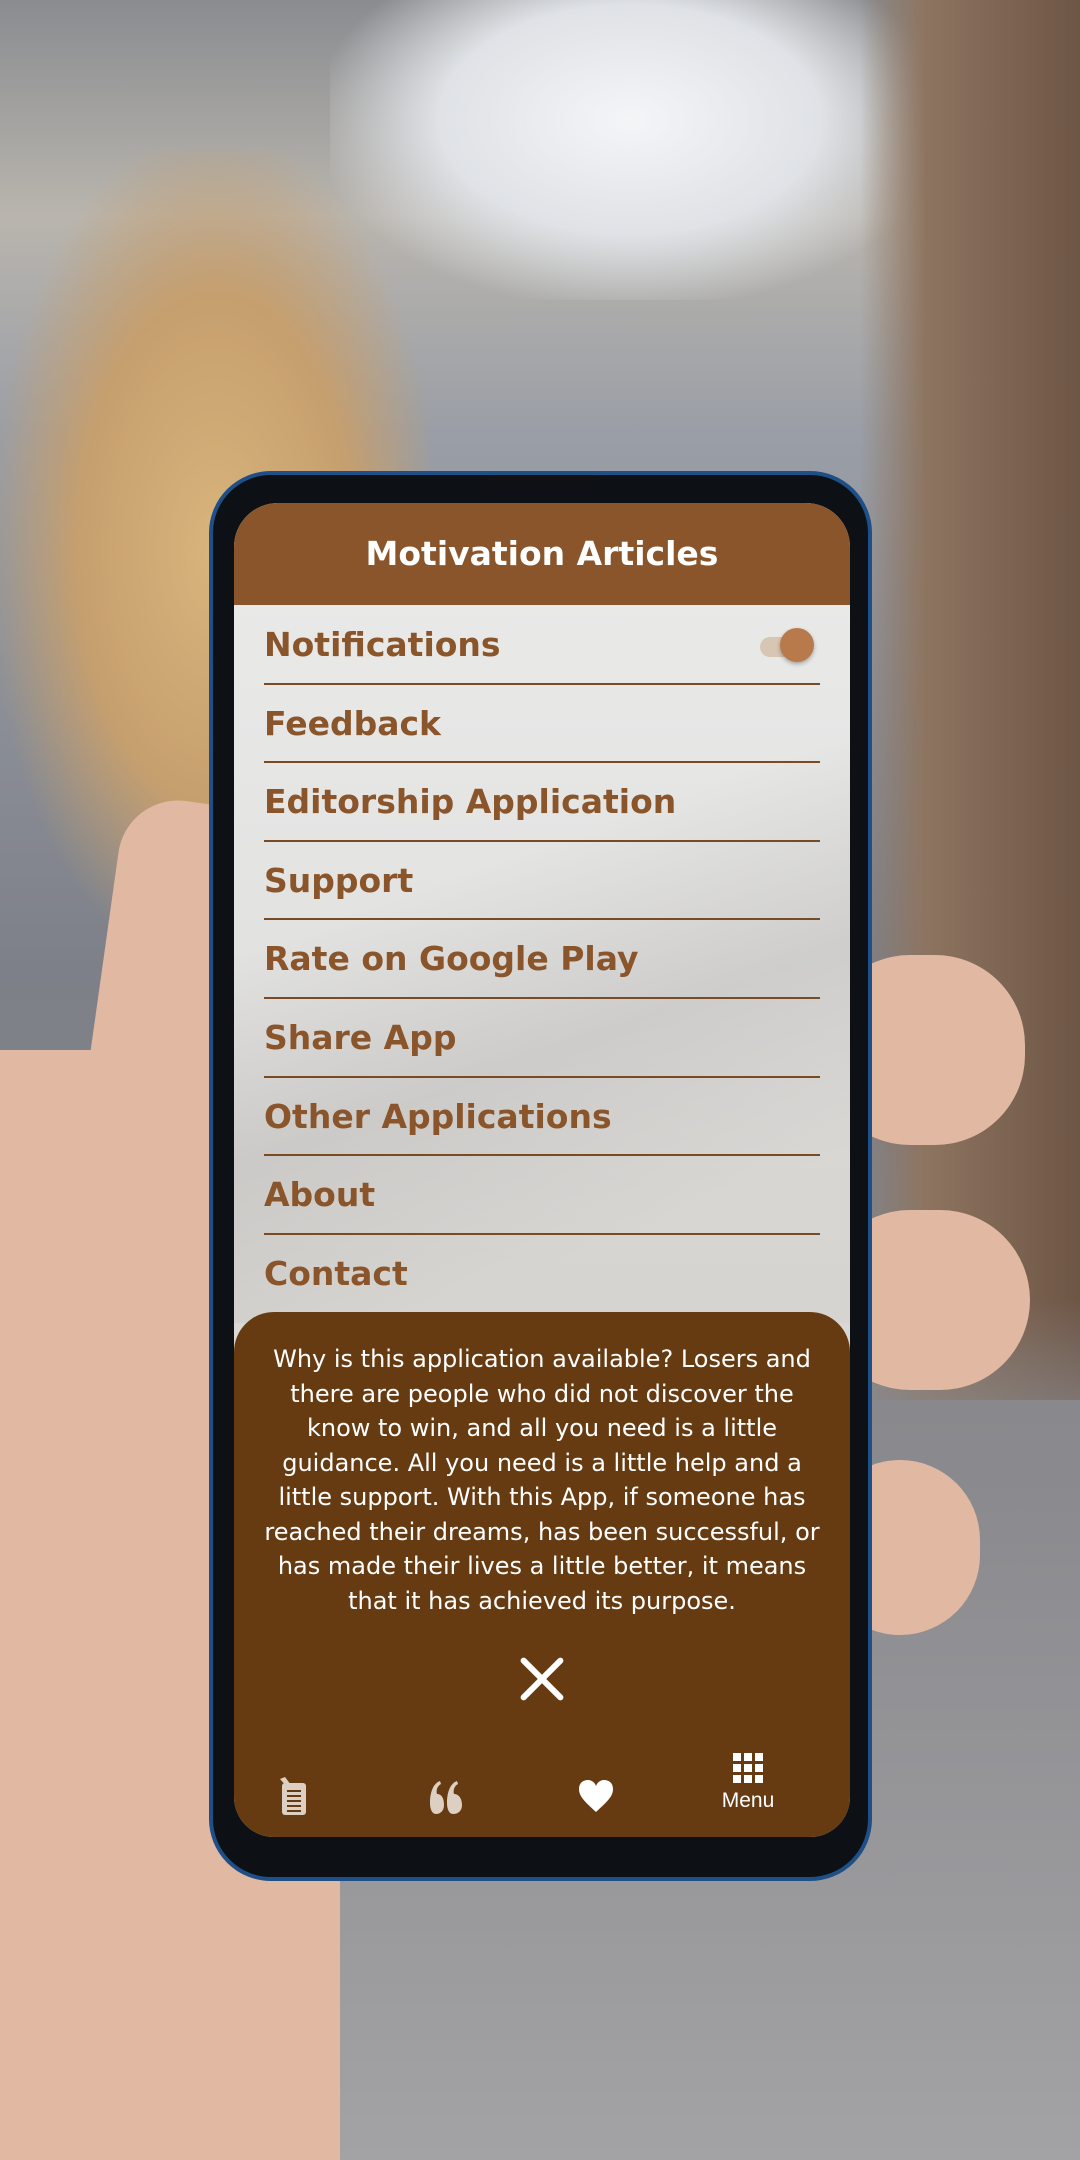  Describe the element at coordinates (542, 554) in the screenshot. I see `app-title: Motivation Articles` at that location.